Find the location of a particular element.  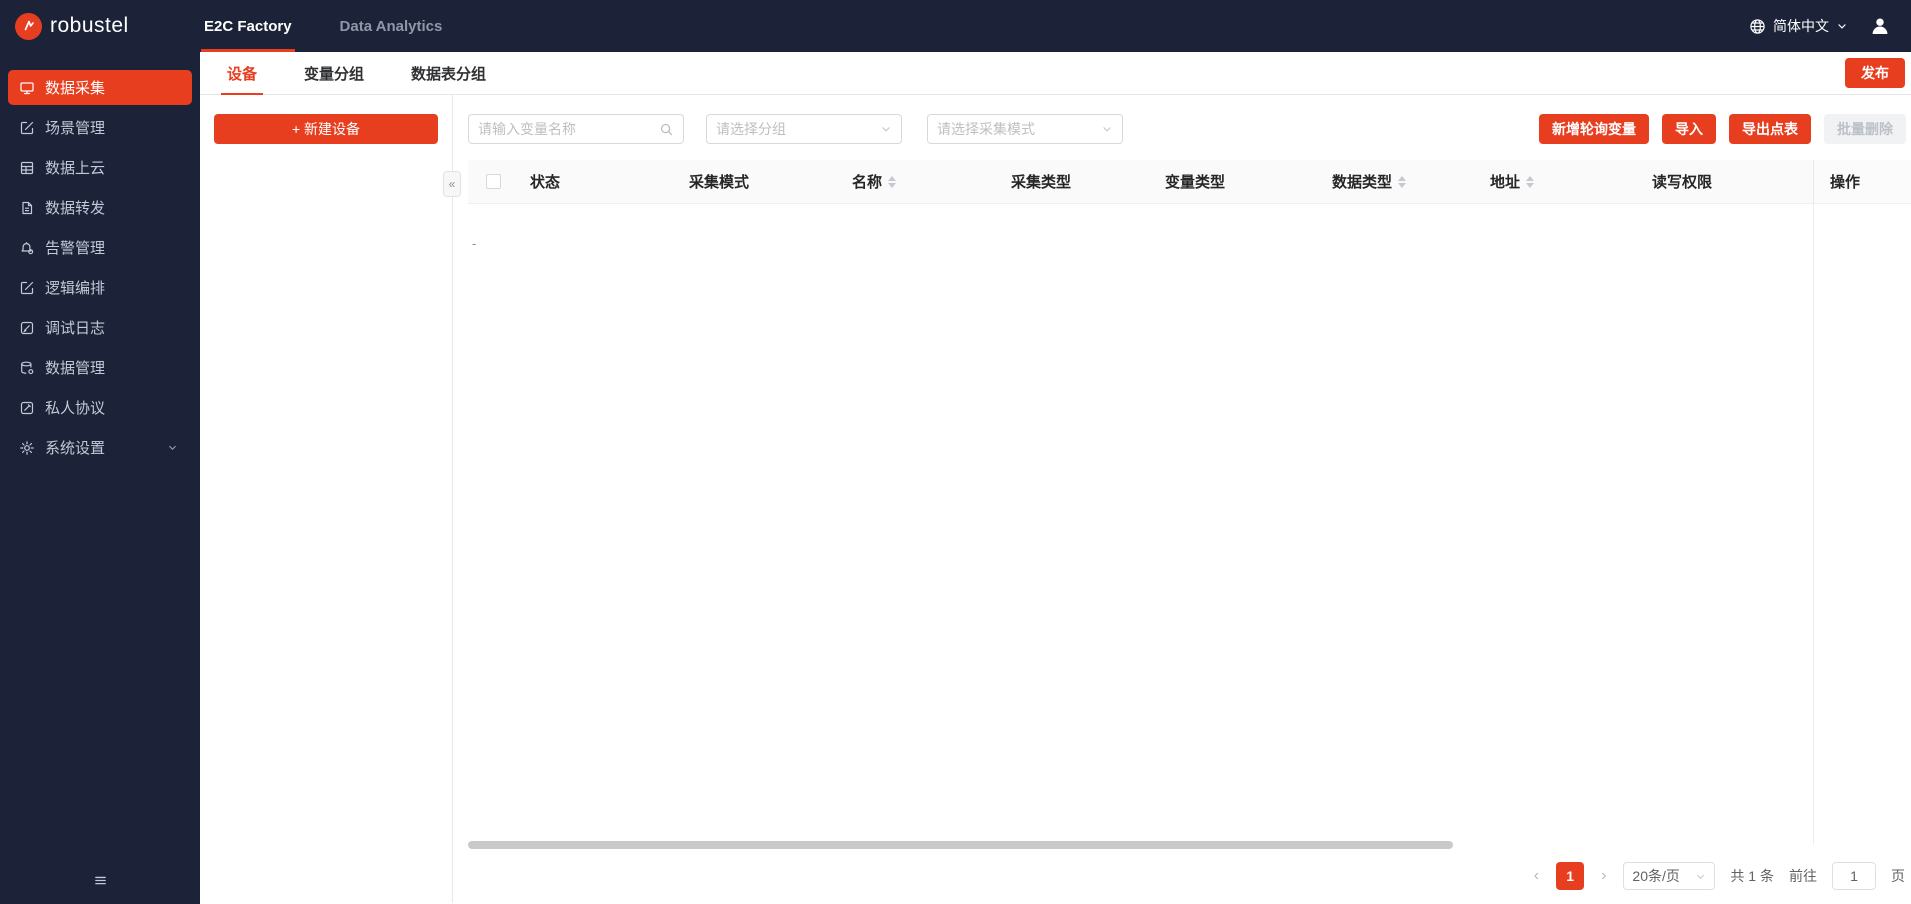

sidebar-item-debug-log: 调试日志 is located at coordinates (100, 327).